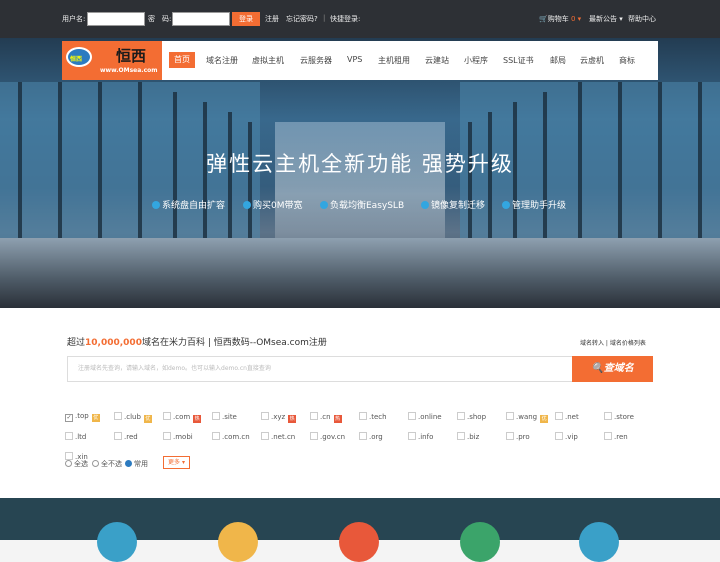 This screenshot has height=562, width=720. I want to click on tld-option-com: .com 热, so click(182, 417).